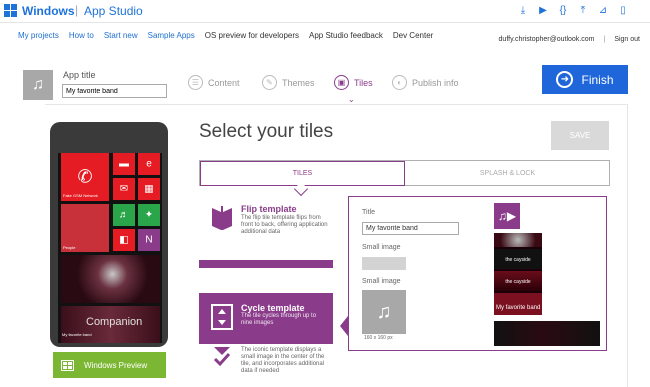 The image size is (650, 387). What do you see at coordinates (113, 11) in the screenshot?
I see `product-name: App Studio` at bounding box center [113, 11].